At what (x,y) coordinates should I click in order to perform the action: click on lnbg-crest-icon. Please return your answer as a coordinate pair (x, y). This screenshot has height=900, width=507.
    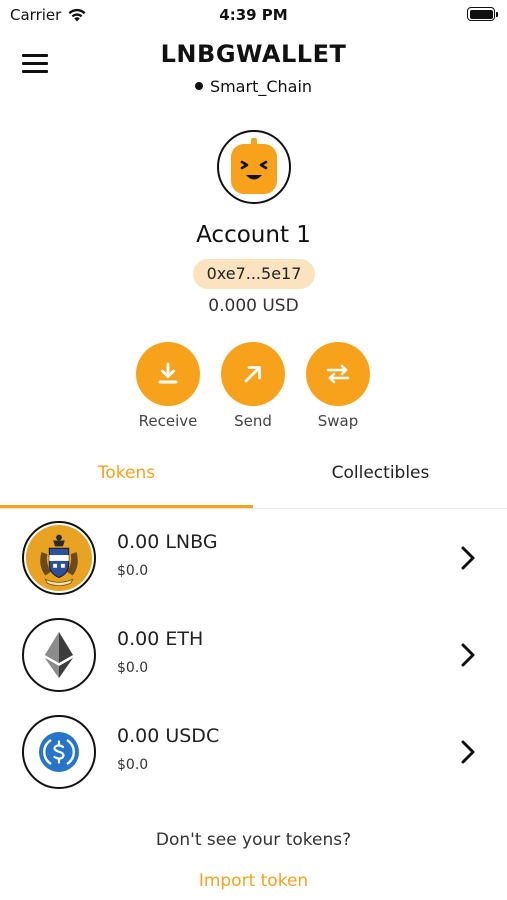
    Looking at the image, I should click on (59, 558).